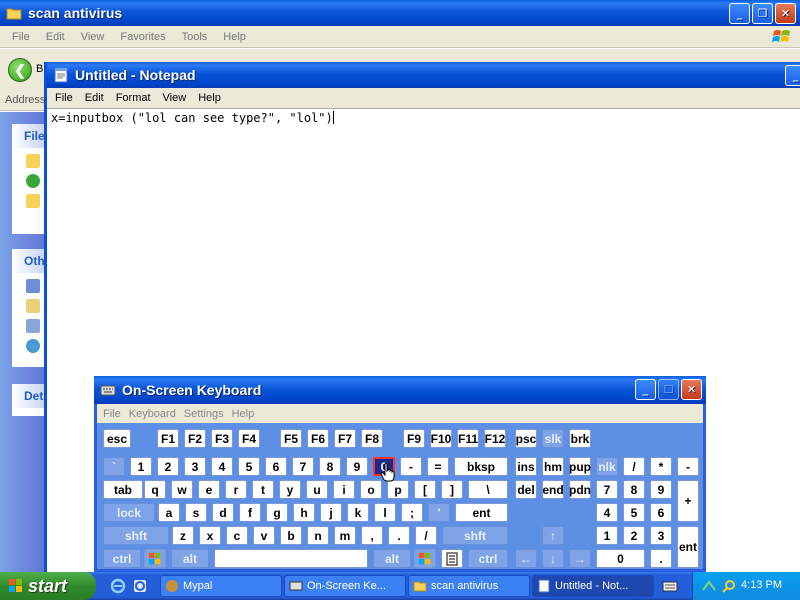 Image resolution: width=800 pixels, height=600 pixels. What do you see at coordinates (371, 489) in the screenshot?
I see `key-o: o` at bounding box center [371, 489].